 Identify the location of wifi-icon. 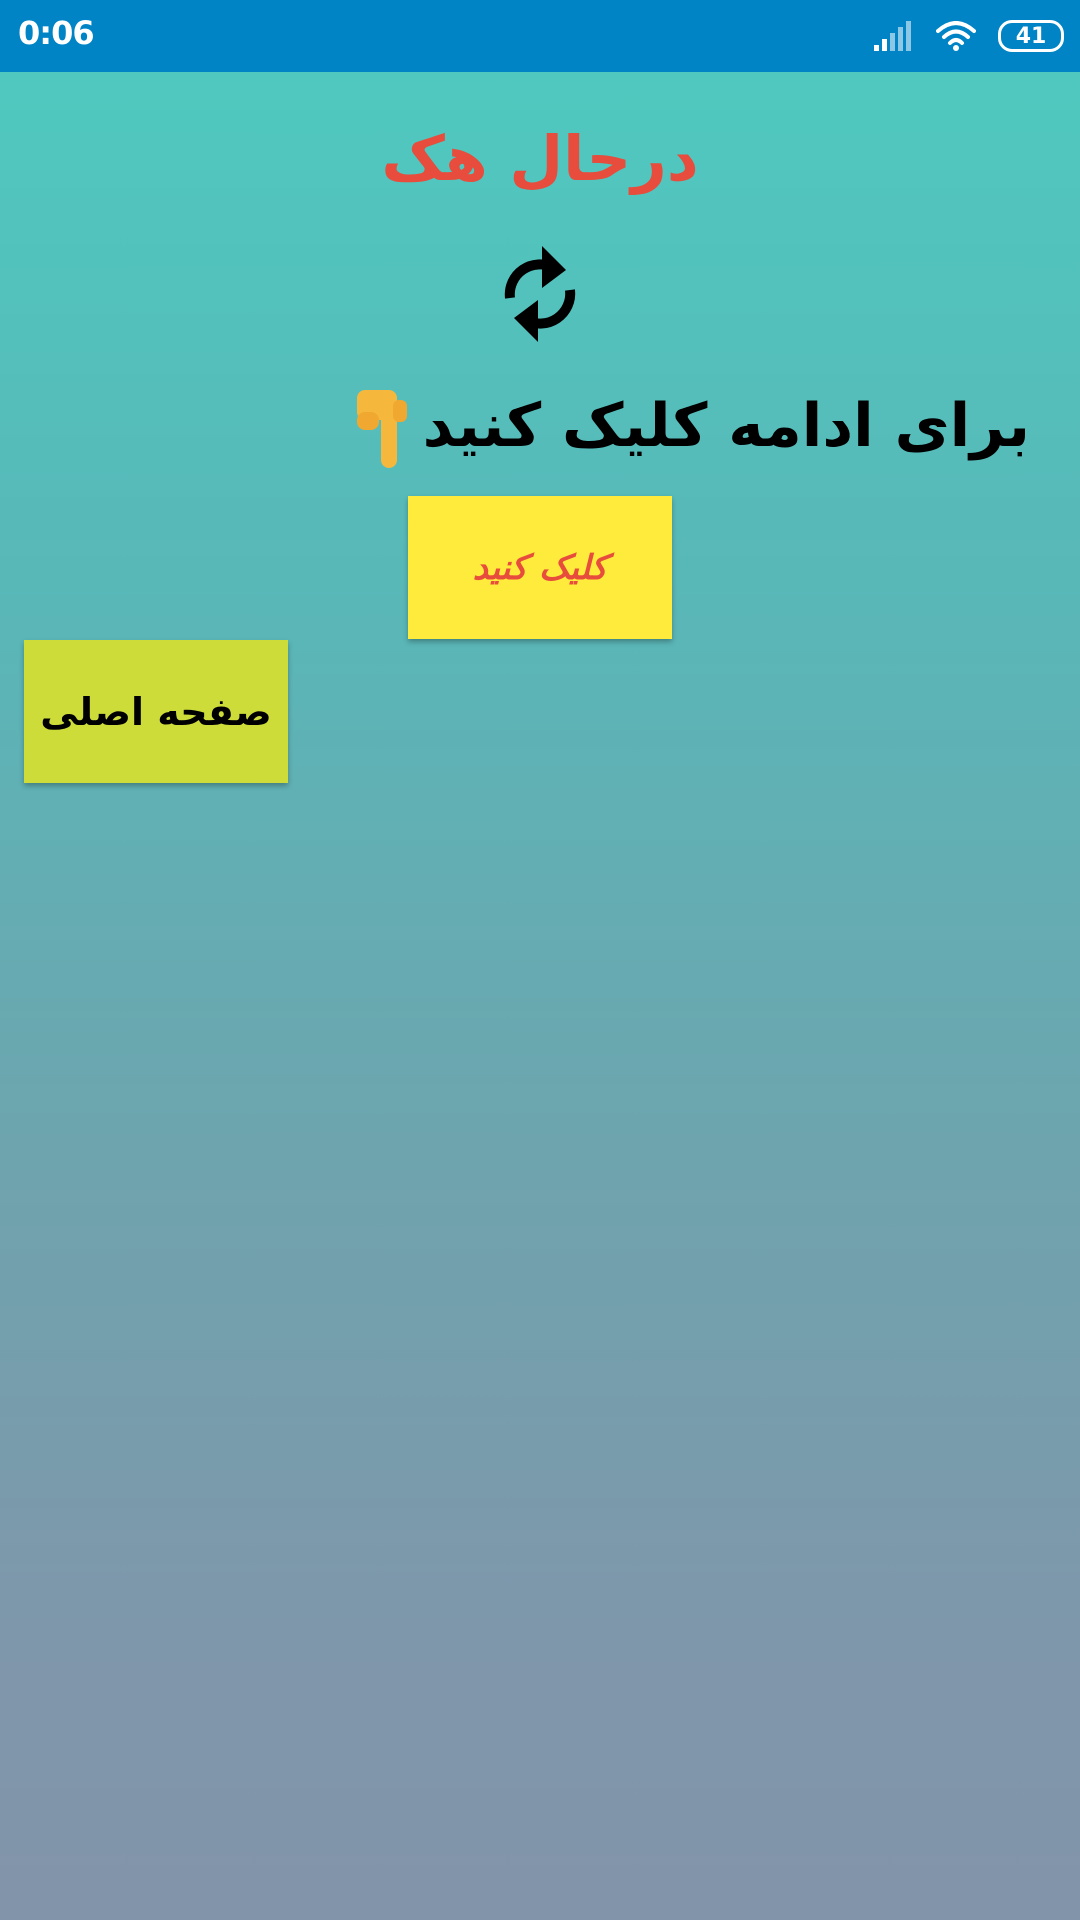
(956, 36).